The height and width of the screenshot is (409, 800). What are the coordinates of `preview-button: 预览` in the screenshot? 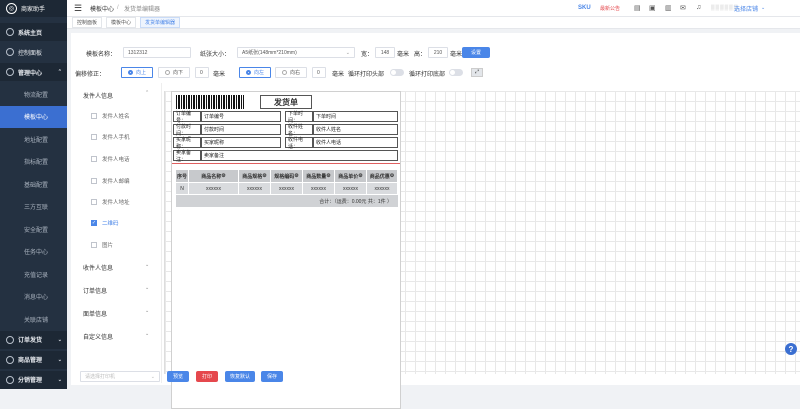 It's located at (178, 376).